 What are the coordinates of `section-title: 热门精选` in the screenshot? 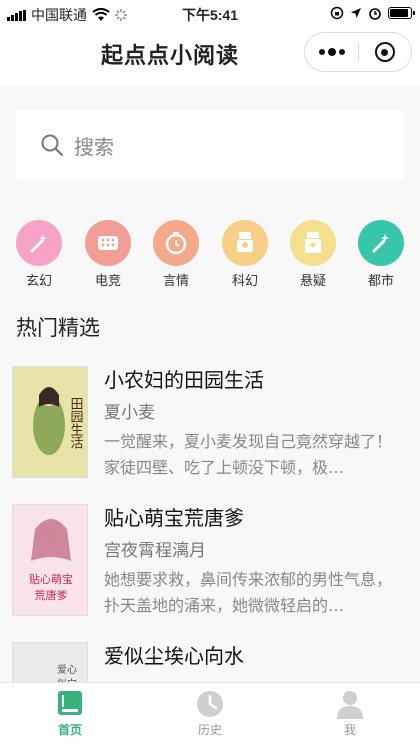 It's located at (58, 328).